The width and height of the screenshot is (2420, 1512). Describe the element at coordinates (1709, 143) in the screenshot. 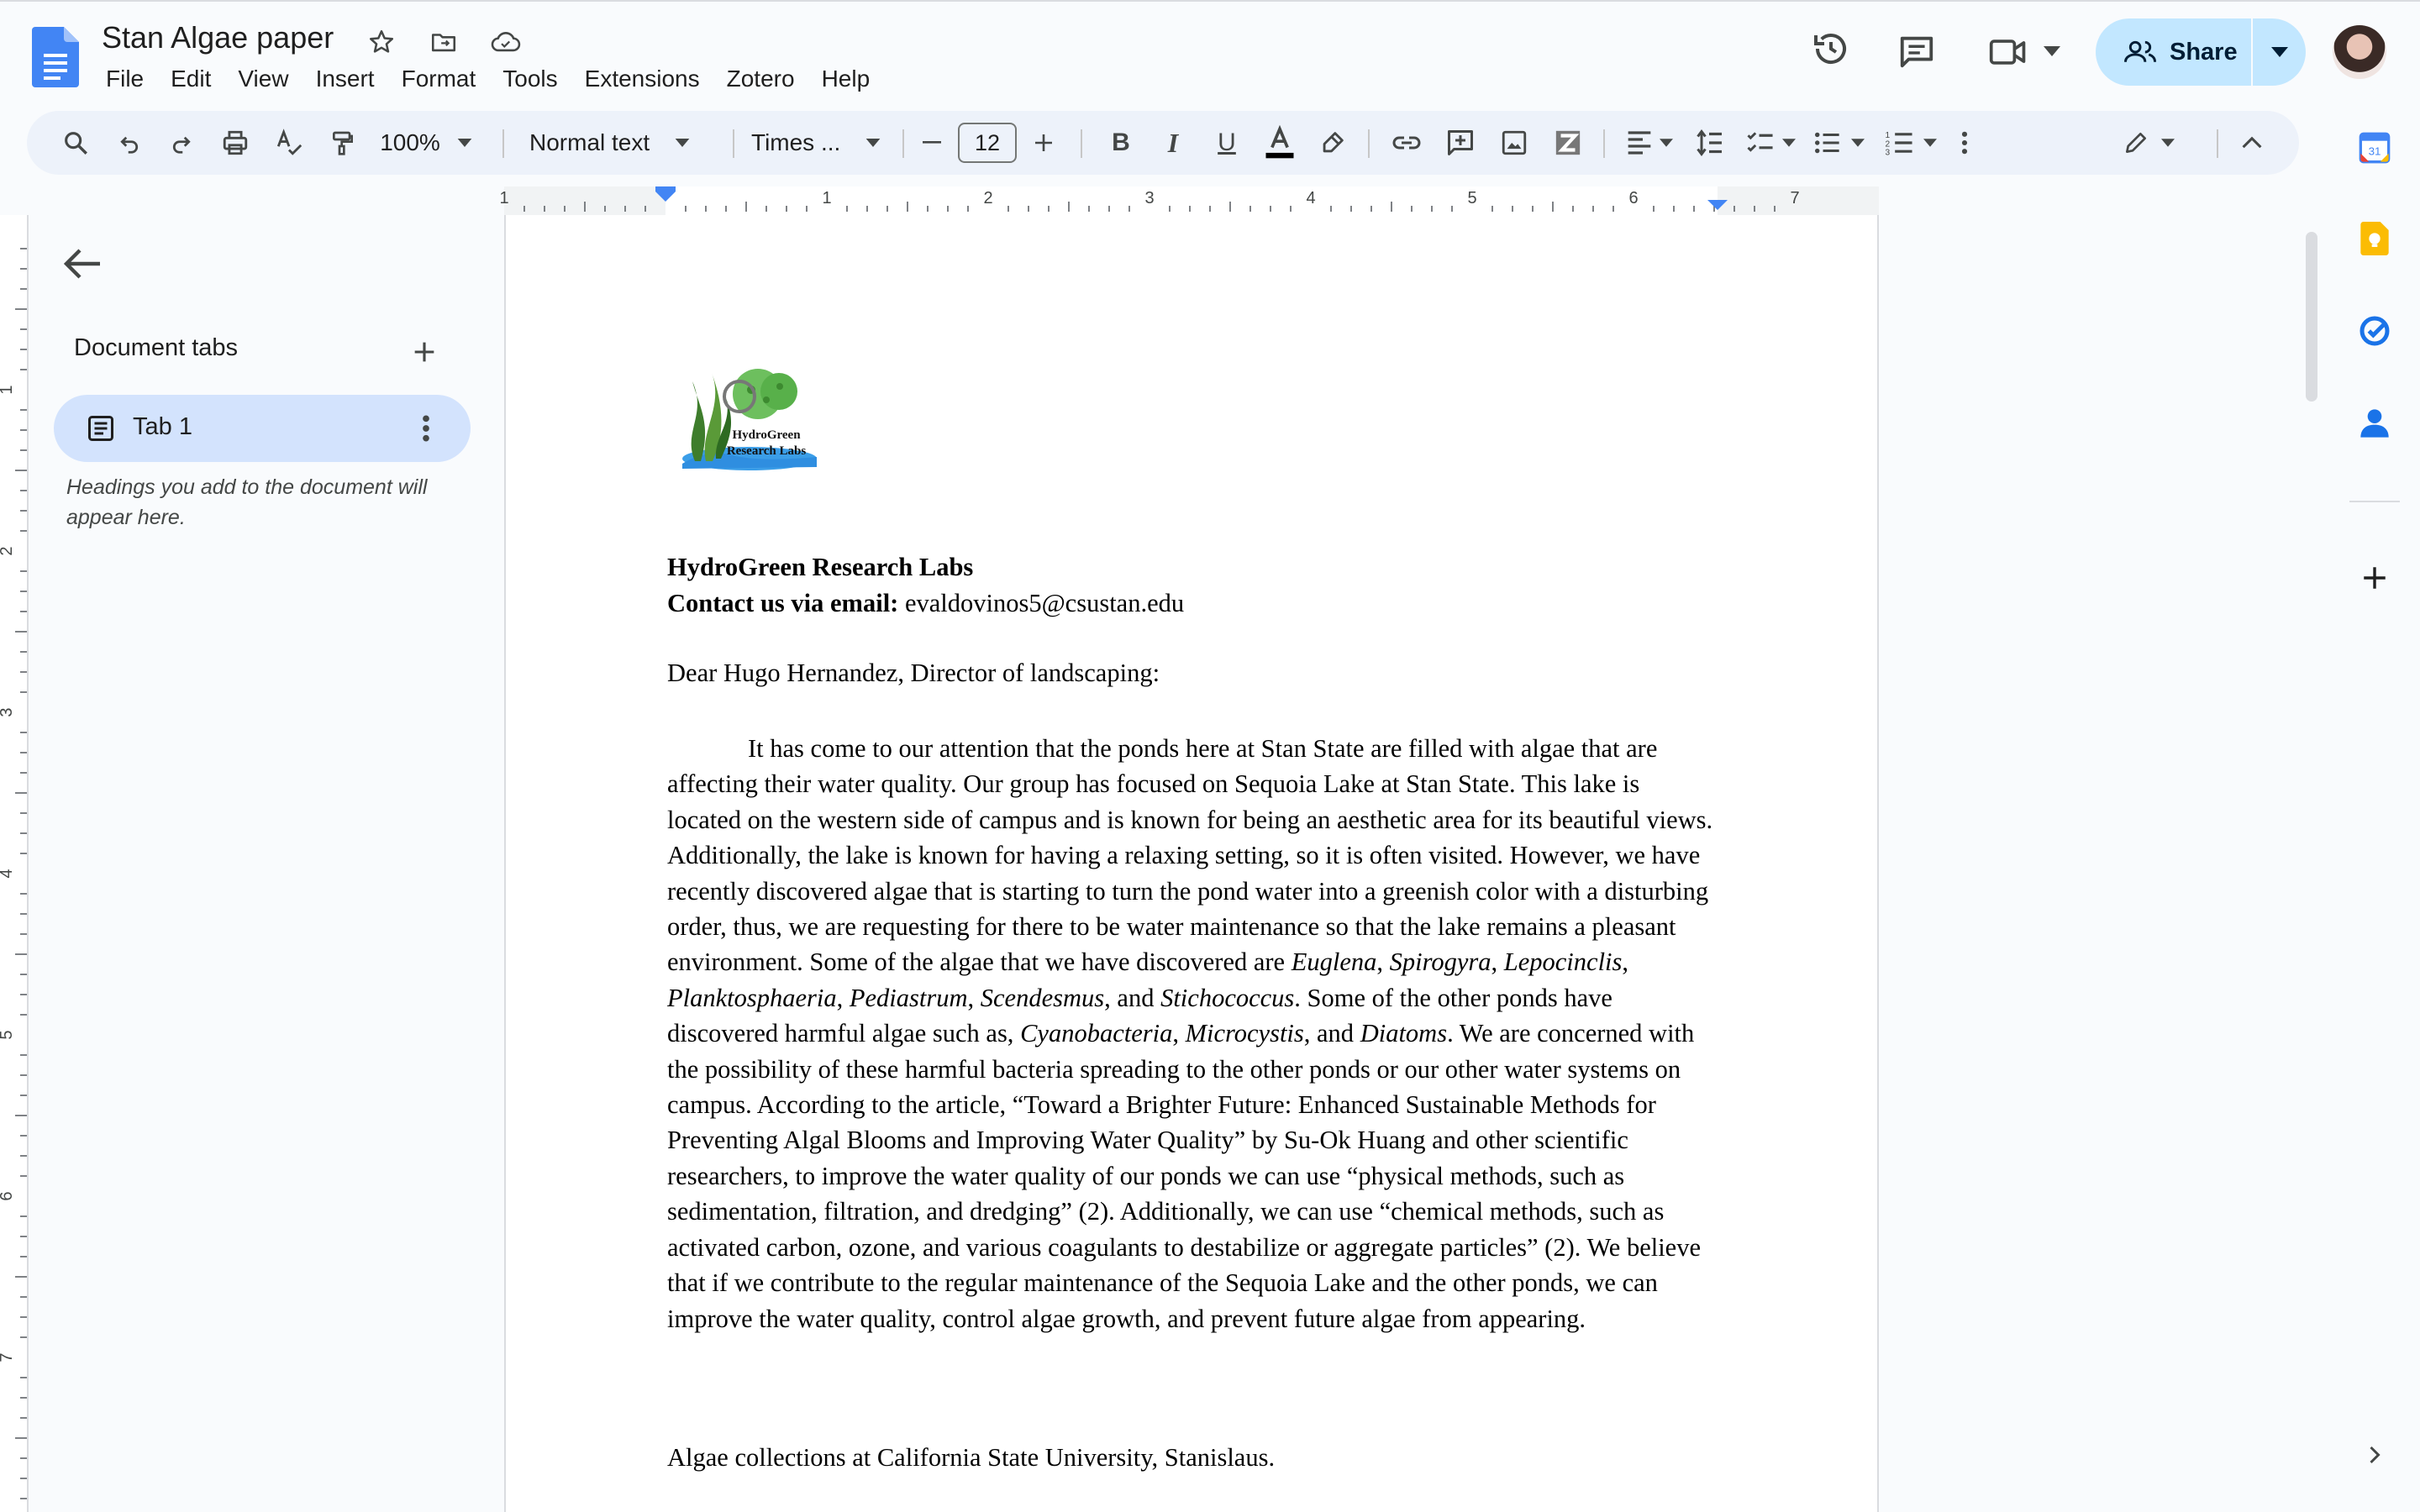

I see `line-spacing-icon` at that location.